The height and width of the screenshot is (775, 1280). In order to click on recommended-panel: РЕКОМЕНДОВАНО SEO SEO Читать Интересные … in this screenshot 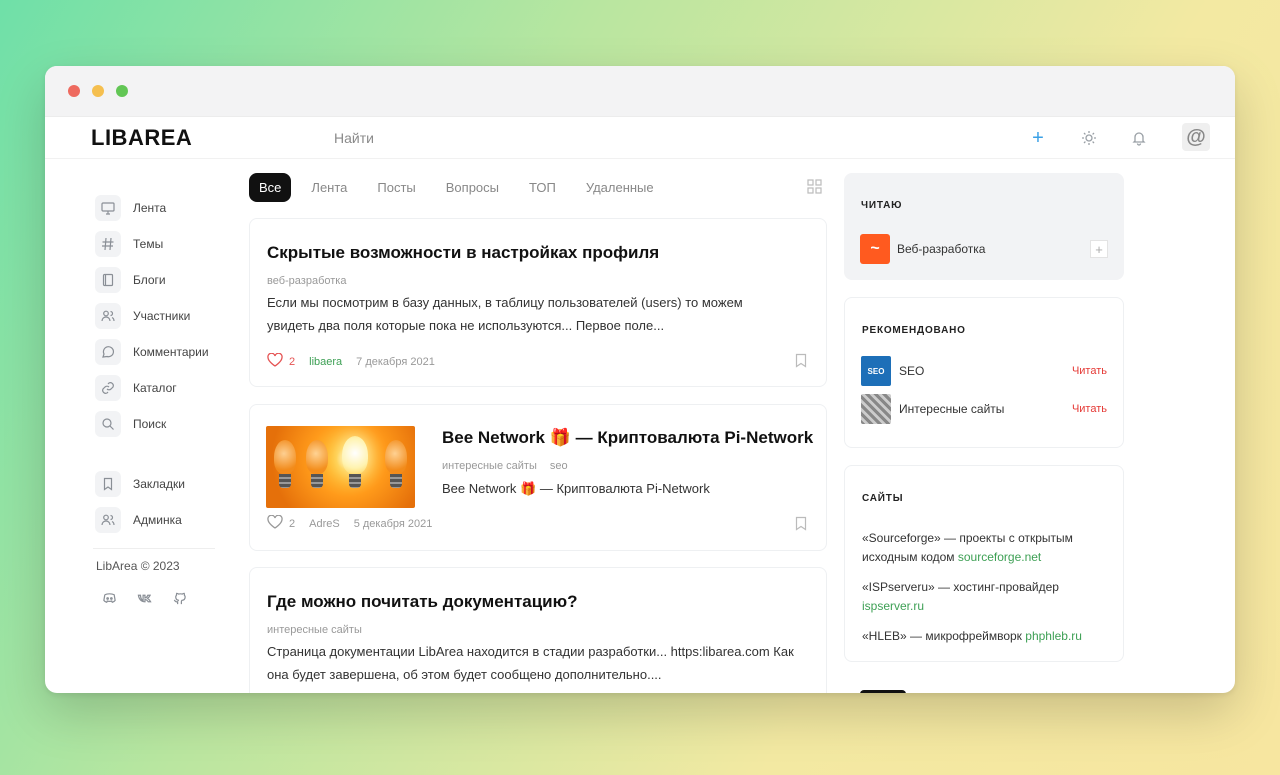, I will do `click(984, 372)`.